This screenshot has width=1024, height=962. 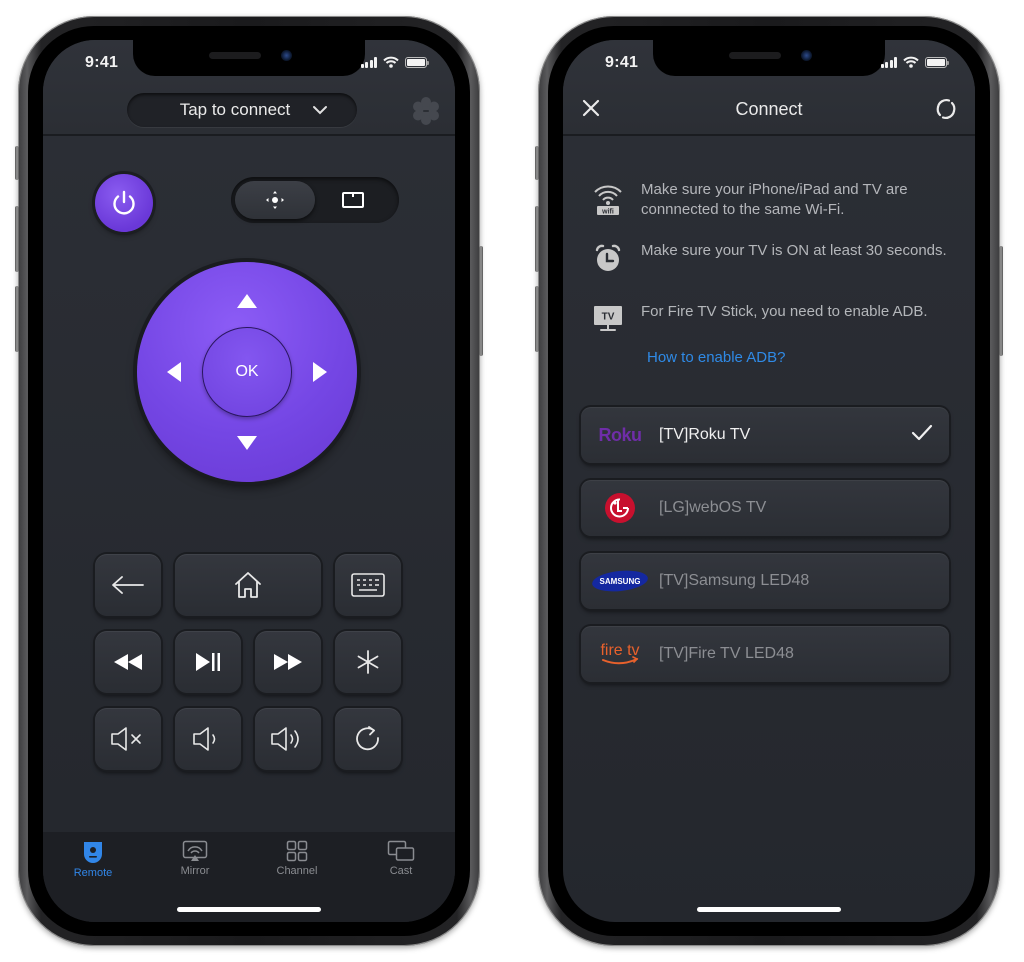 I want to click on asterisk-icon, so click(x=368, y=662).